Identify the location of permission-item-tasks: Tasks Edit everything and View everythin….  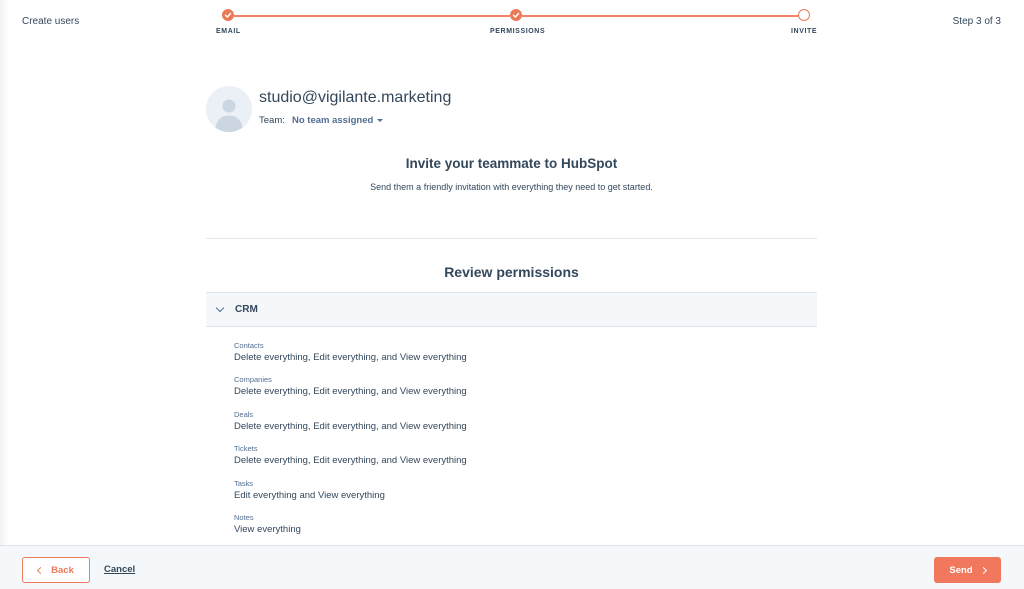
(514, 496).